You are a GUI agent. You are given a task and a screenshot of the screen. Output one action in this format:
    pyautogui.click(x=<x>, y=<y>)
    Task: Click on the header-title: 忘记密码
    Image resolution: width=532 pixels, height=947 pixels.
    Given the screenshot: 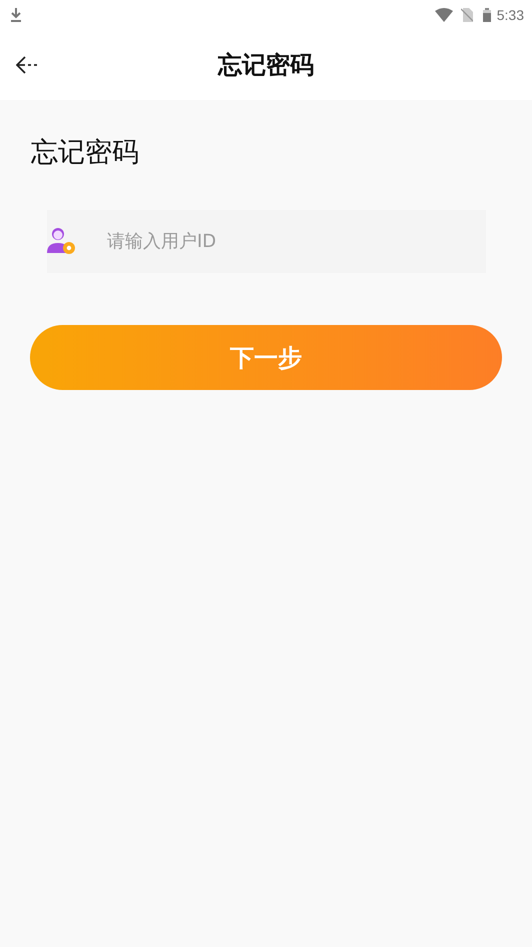 What is the action you would take?
    pyautogui.click(x=266, y=65)
    